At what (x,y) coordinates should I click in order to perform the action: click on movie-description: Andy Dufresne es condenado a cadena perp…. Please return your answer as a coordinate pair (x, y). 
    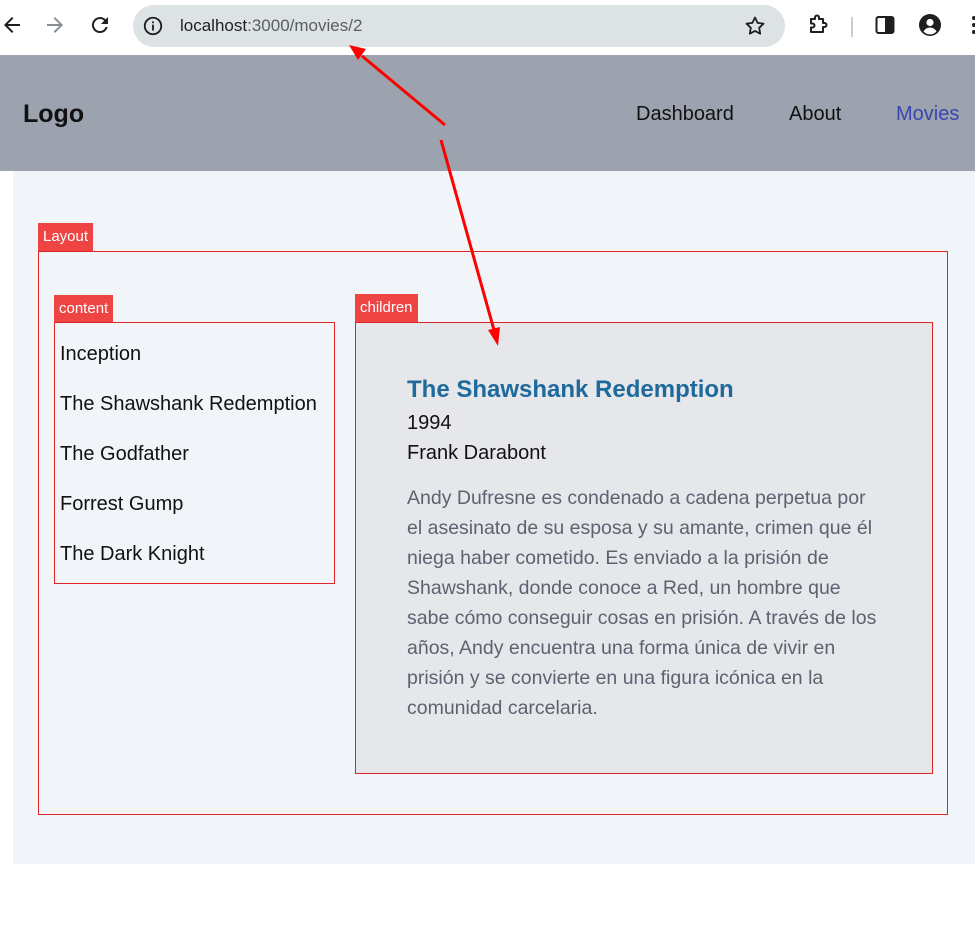
    Looking at the image, I should click on (642, 603).